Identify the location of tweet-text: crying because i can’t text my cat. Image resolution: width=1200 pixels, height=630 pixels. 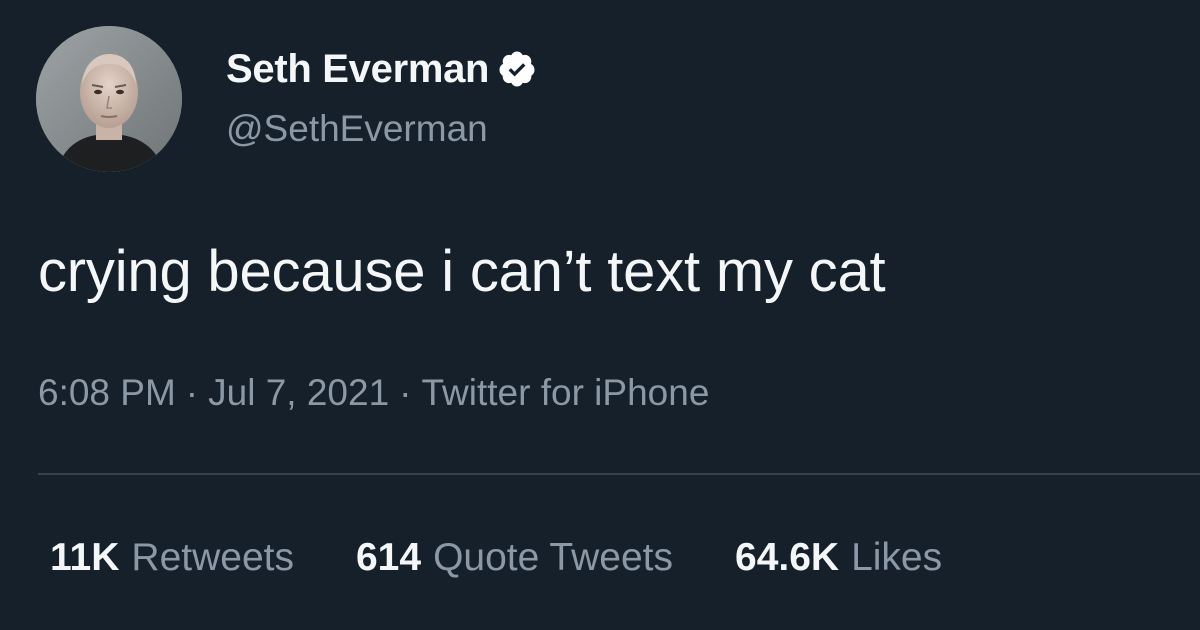
(462, 271).